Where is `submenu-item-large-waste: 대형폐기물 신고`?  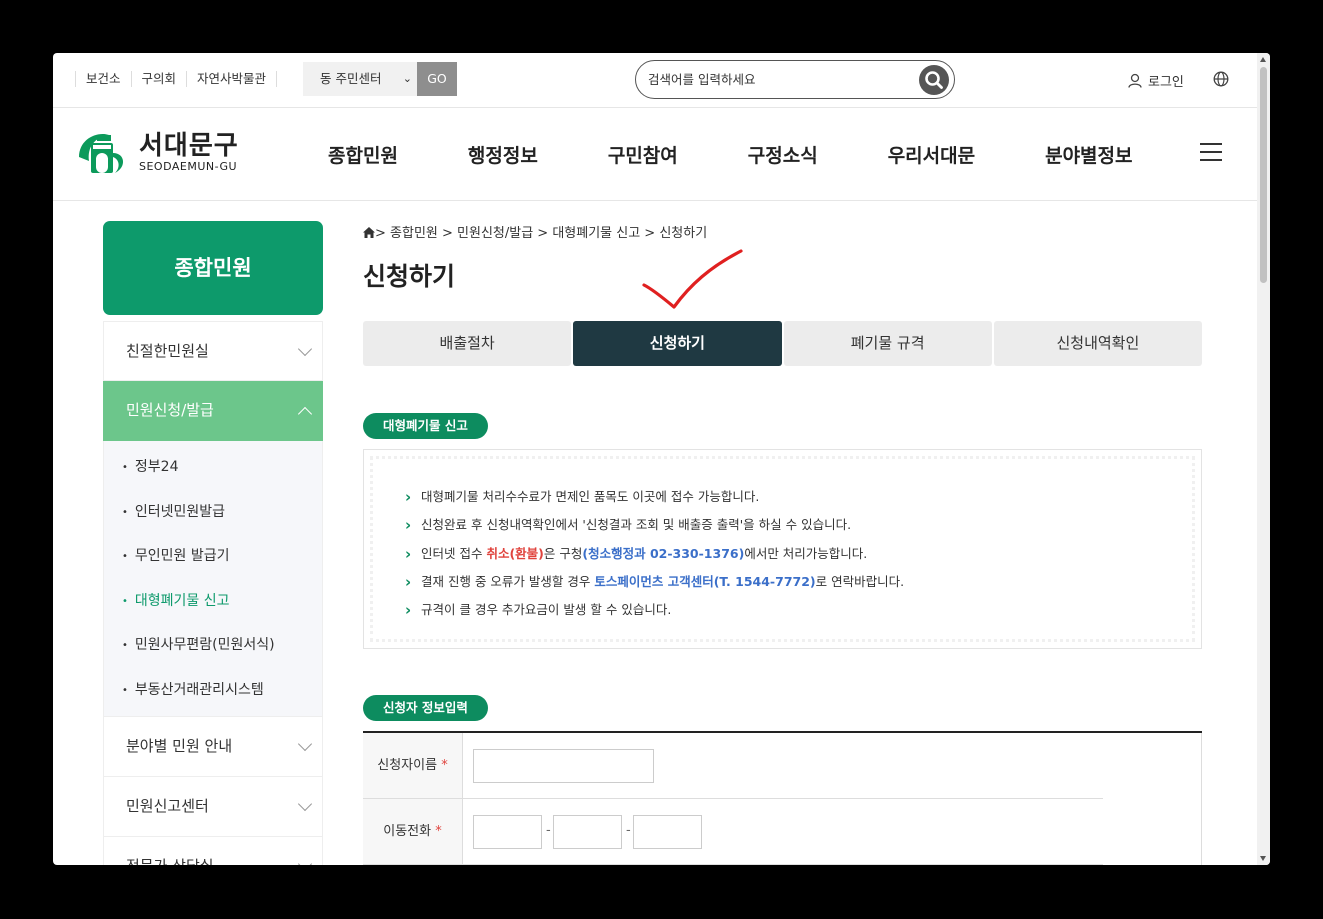 submenu-item-large-waste: 대형폐기물 신고 is located at coordinates (213, 601).